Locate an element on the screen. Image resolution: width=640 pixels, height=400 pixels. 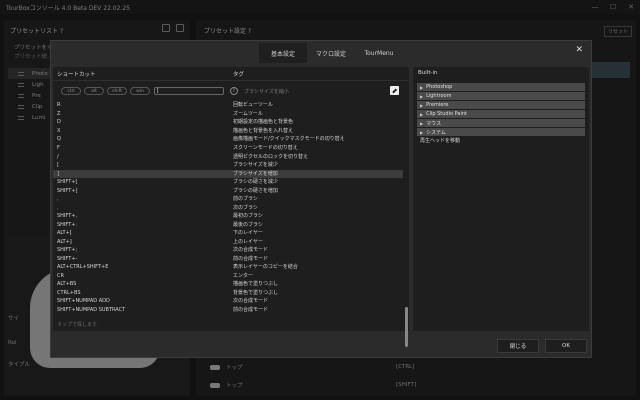
ok-button: OK is located at coordinates (566, 346).